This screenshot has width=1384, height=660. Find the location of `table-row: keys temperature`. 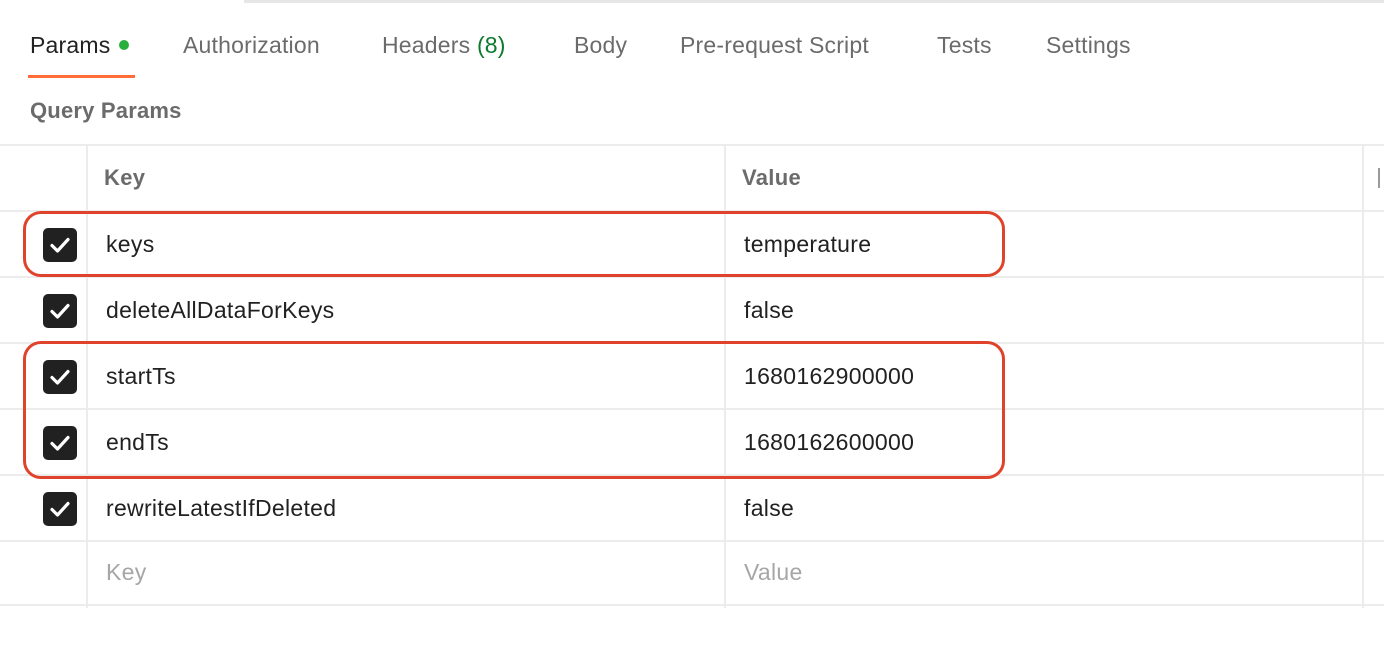

table-row: keys temperature is located at coordinates (692, 243).